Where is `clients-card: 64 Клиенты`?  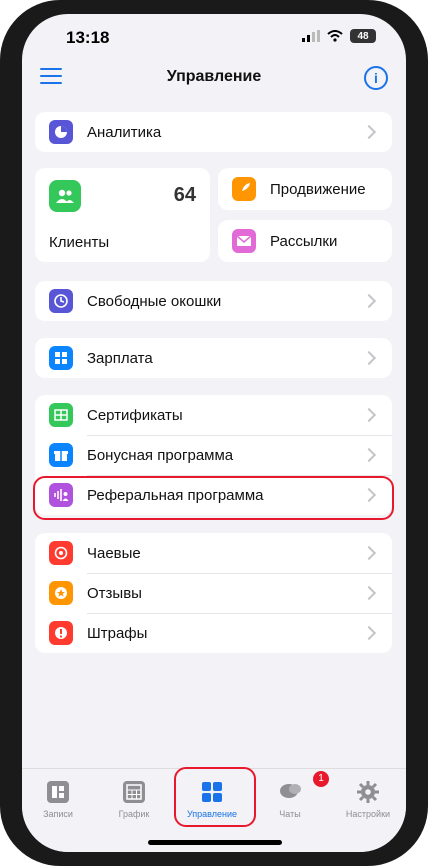 clients-card: 64 Клиенты is located at coordinates (122, 215).